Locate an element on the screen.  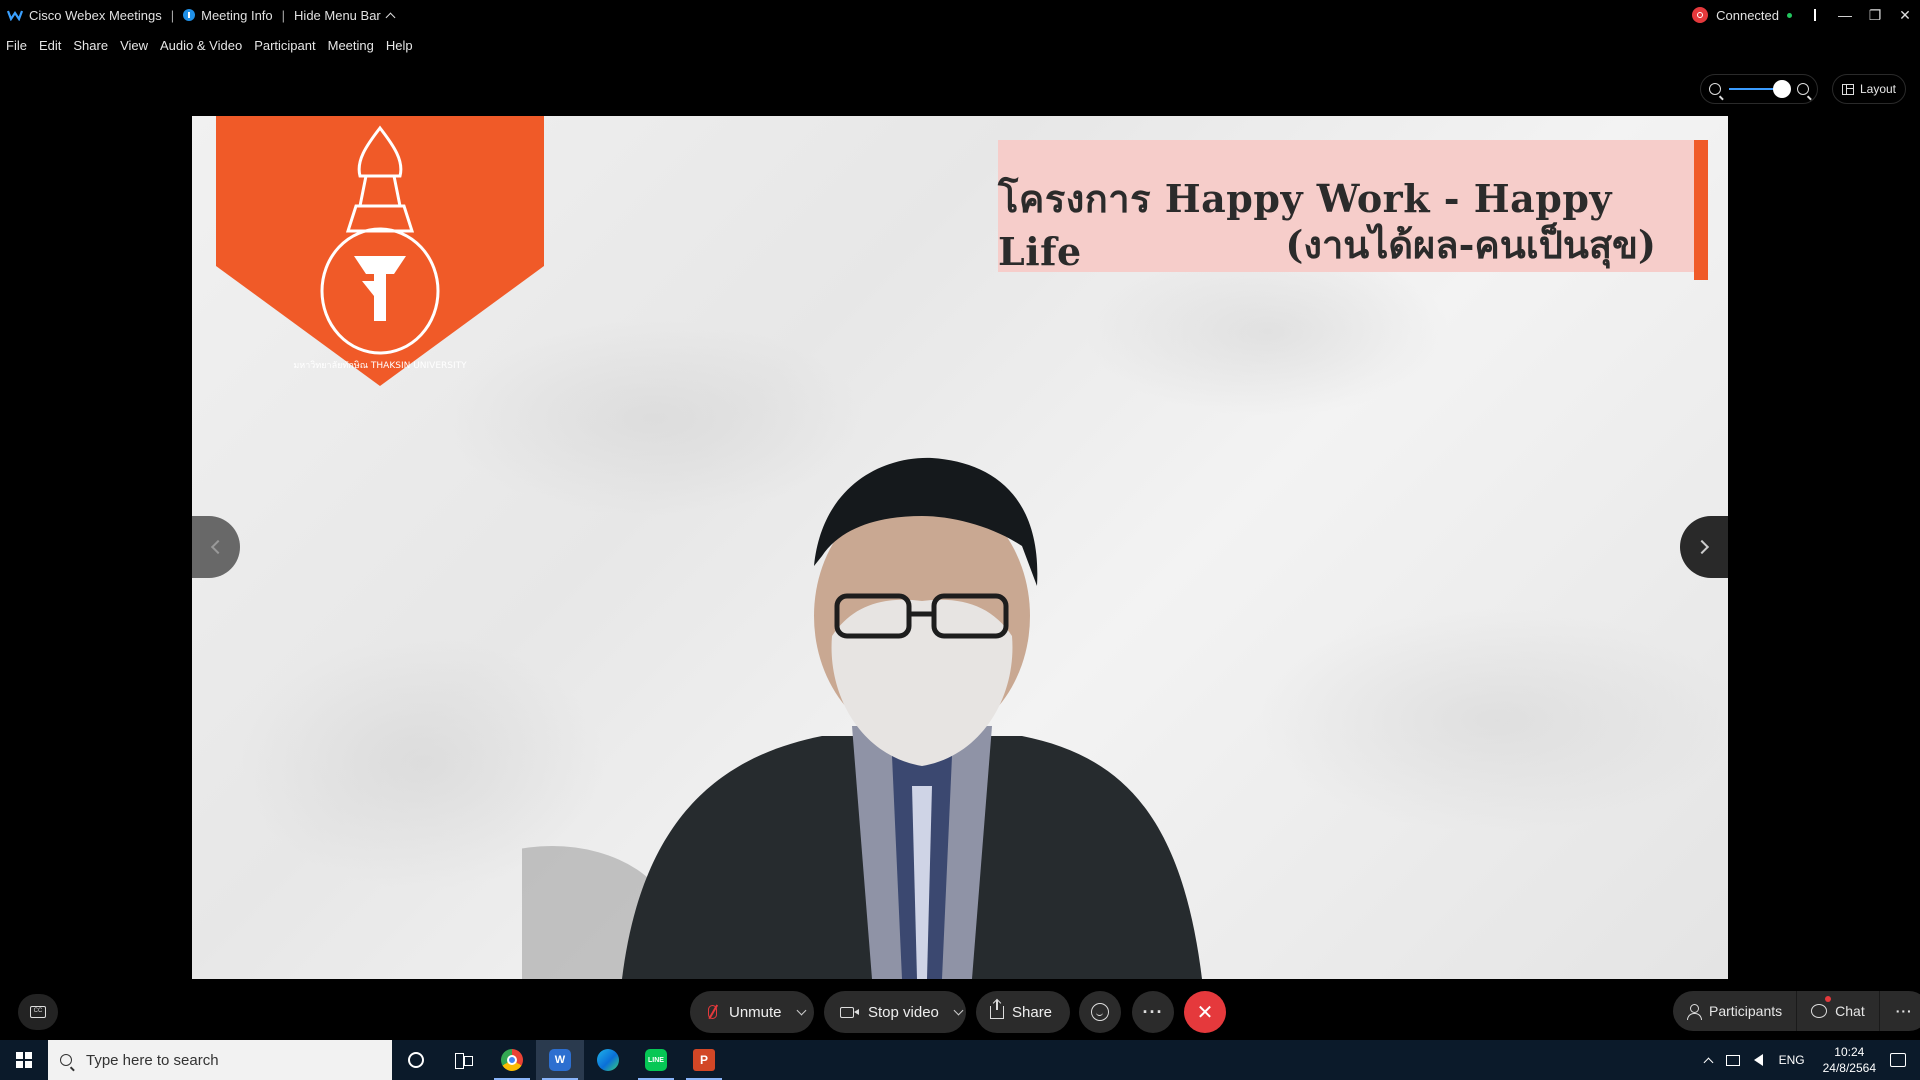
cortana-icon is located at coordinates (416, 1060).